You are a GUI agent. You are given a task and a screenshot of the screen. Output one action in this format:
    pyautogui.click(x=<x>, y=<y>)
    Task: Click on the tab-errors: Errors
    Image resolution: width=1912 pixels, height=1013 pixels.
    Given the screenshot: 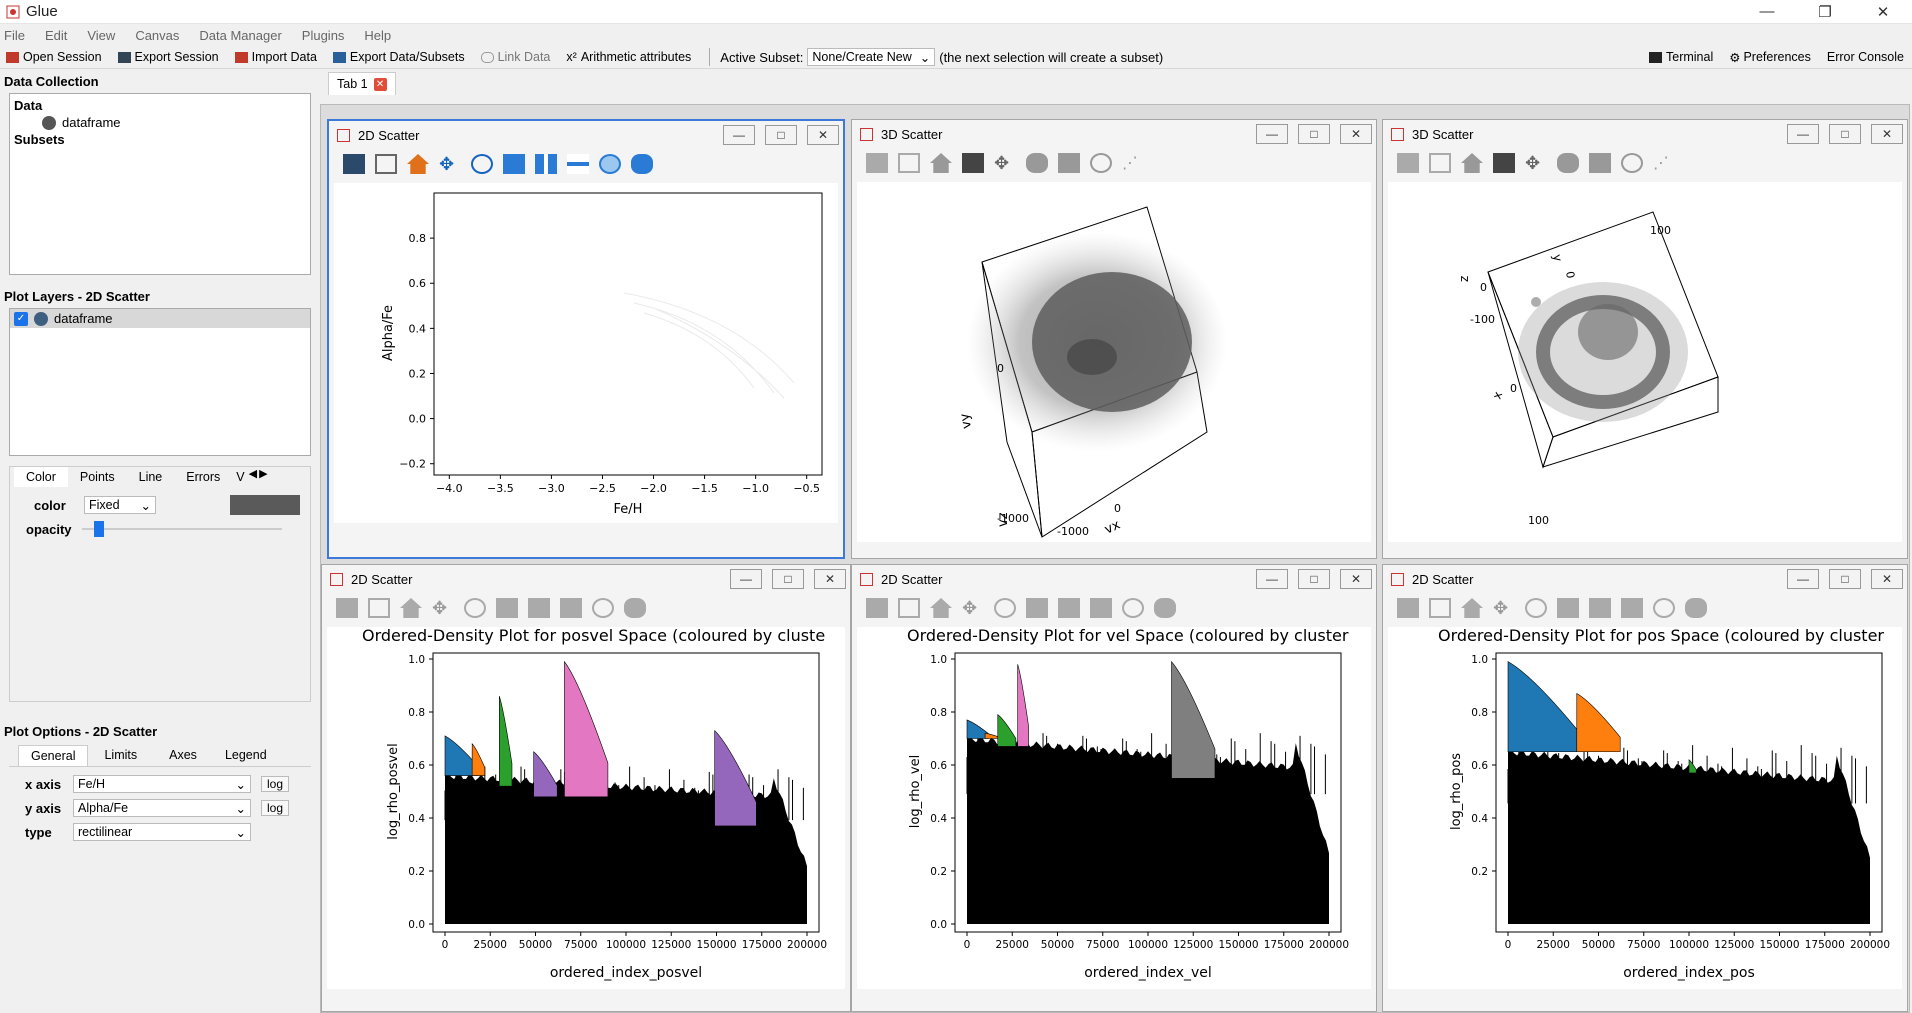 What is the action you would take?
    pyautogui.click(x=203, y=477)
    